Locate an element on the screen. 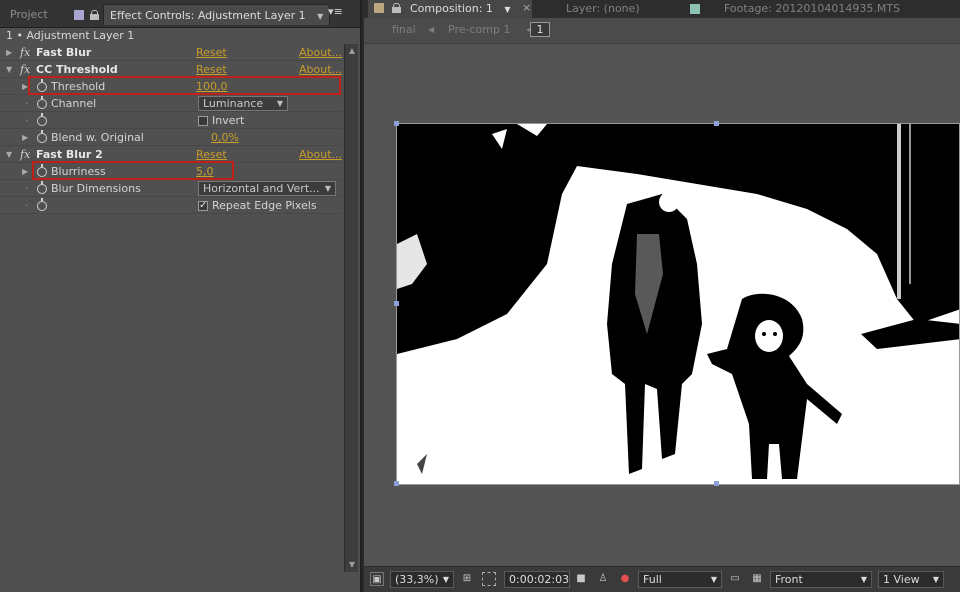 Image resolution: width=960 pixels, height=592 pixels. transparency-grid-icon: ▦ is located at coordinates (757, 579).